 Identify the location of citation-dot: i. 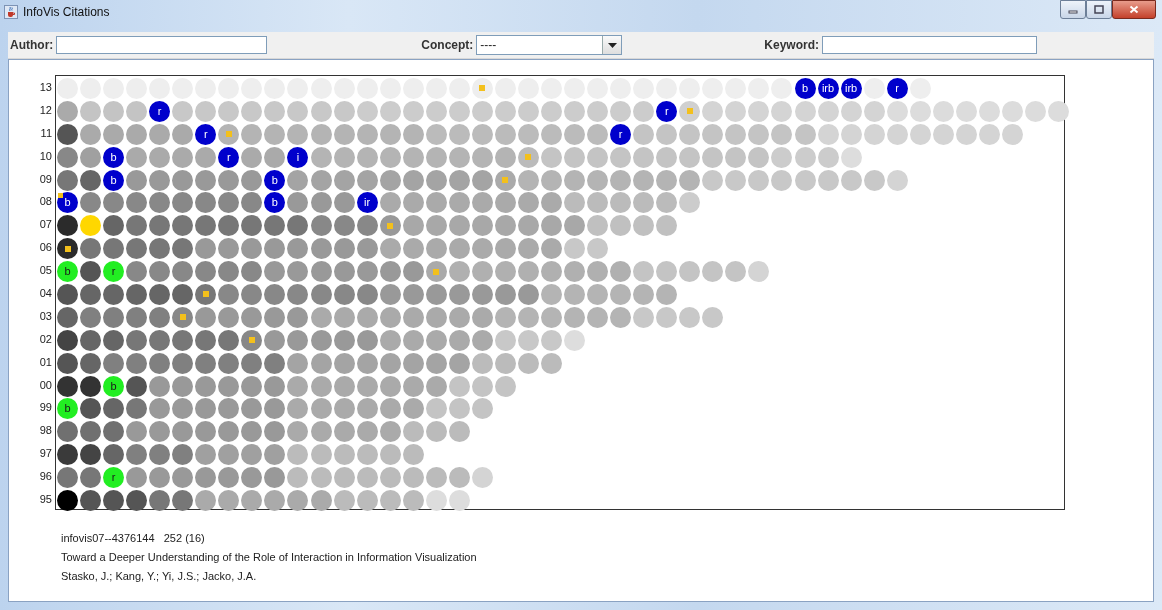
(298, 157).